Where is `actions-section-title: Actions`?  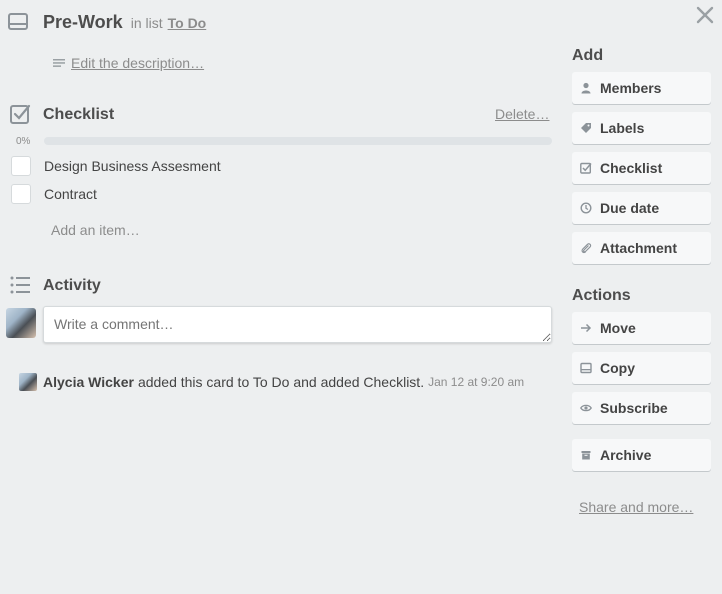 actions-section-title: Actions is located at coordinates (601, 295).